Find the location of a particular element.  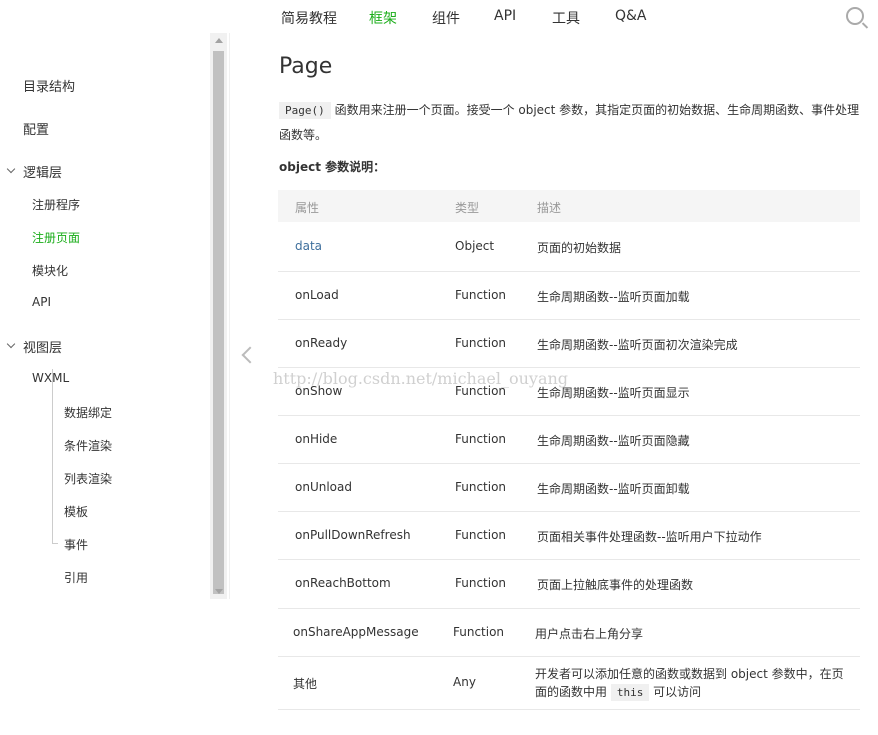

property-cell: onReachBottom is located at coordinates (343, 583).